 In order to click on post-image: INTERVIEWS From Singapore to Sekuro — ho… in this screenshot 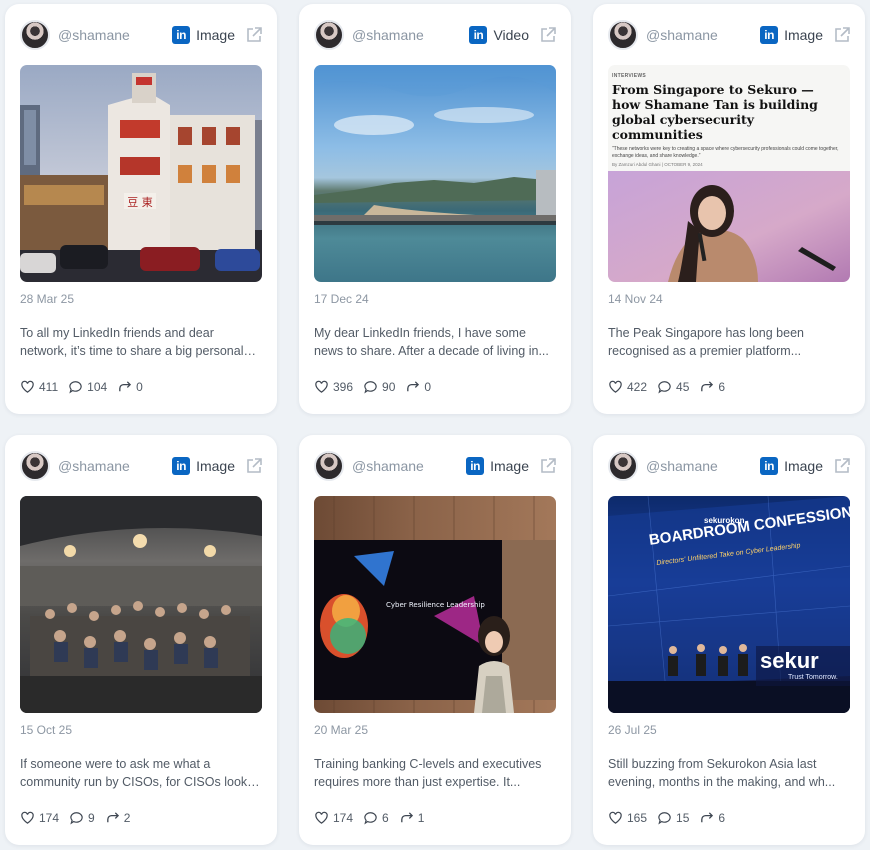, I will do `click(729, 173)`.